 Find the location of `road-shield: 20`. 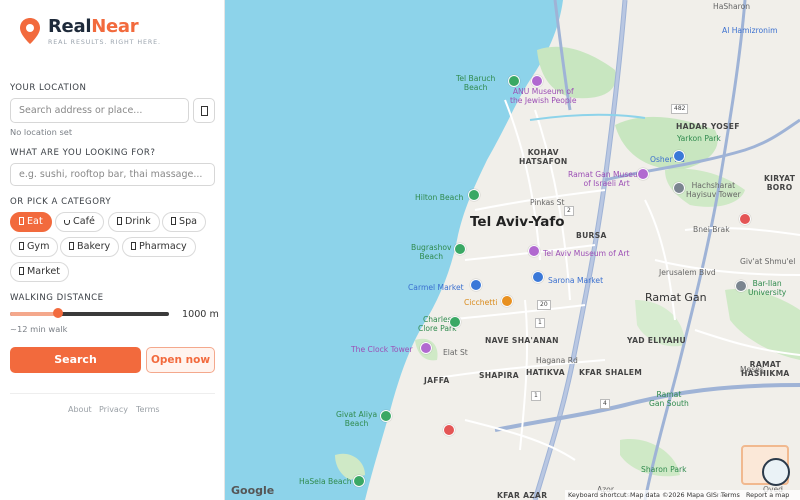

road-shield: 20 is located at coordinates (544, 305).